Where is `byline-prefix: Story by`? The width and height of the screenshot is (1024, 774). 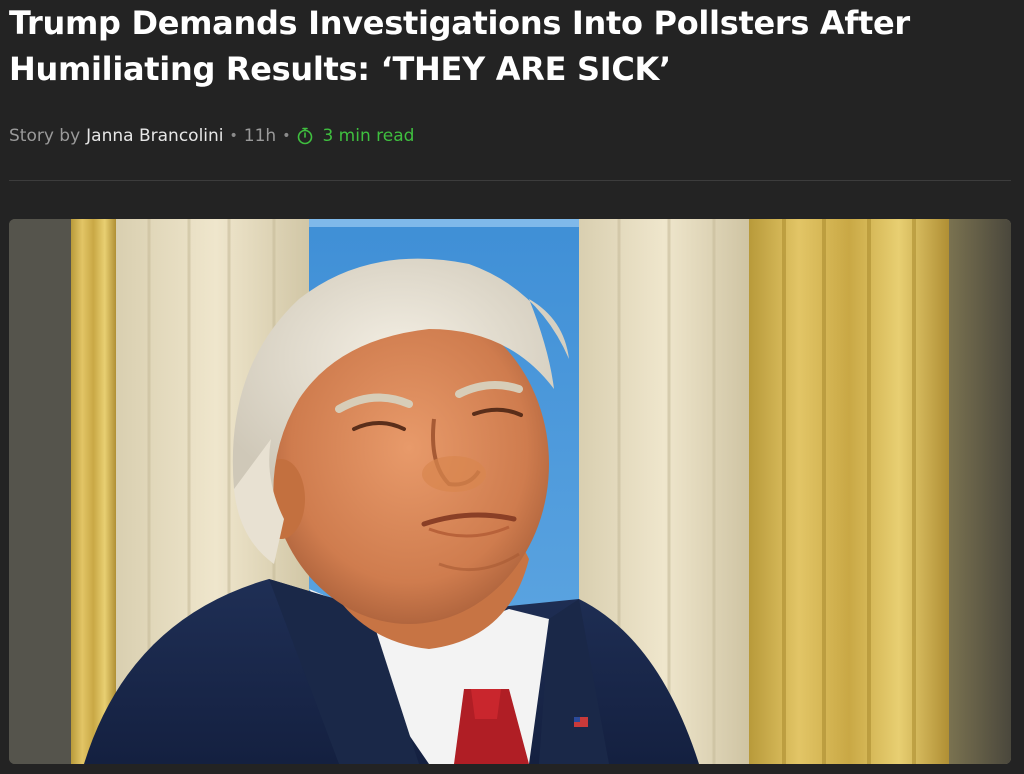 byline-prefix: Story by is located at coordinates (45, 136).